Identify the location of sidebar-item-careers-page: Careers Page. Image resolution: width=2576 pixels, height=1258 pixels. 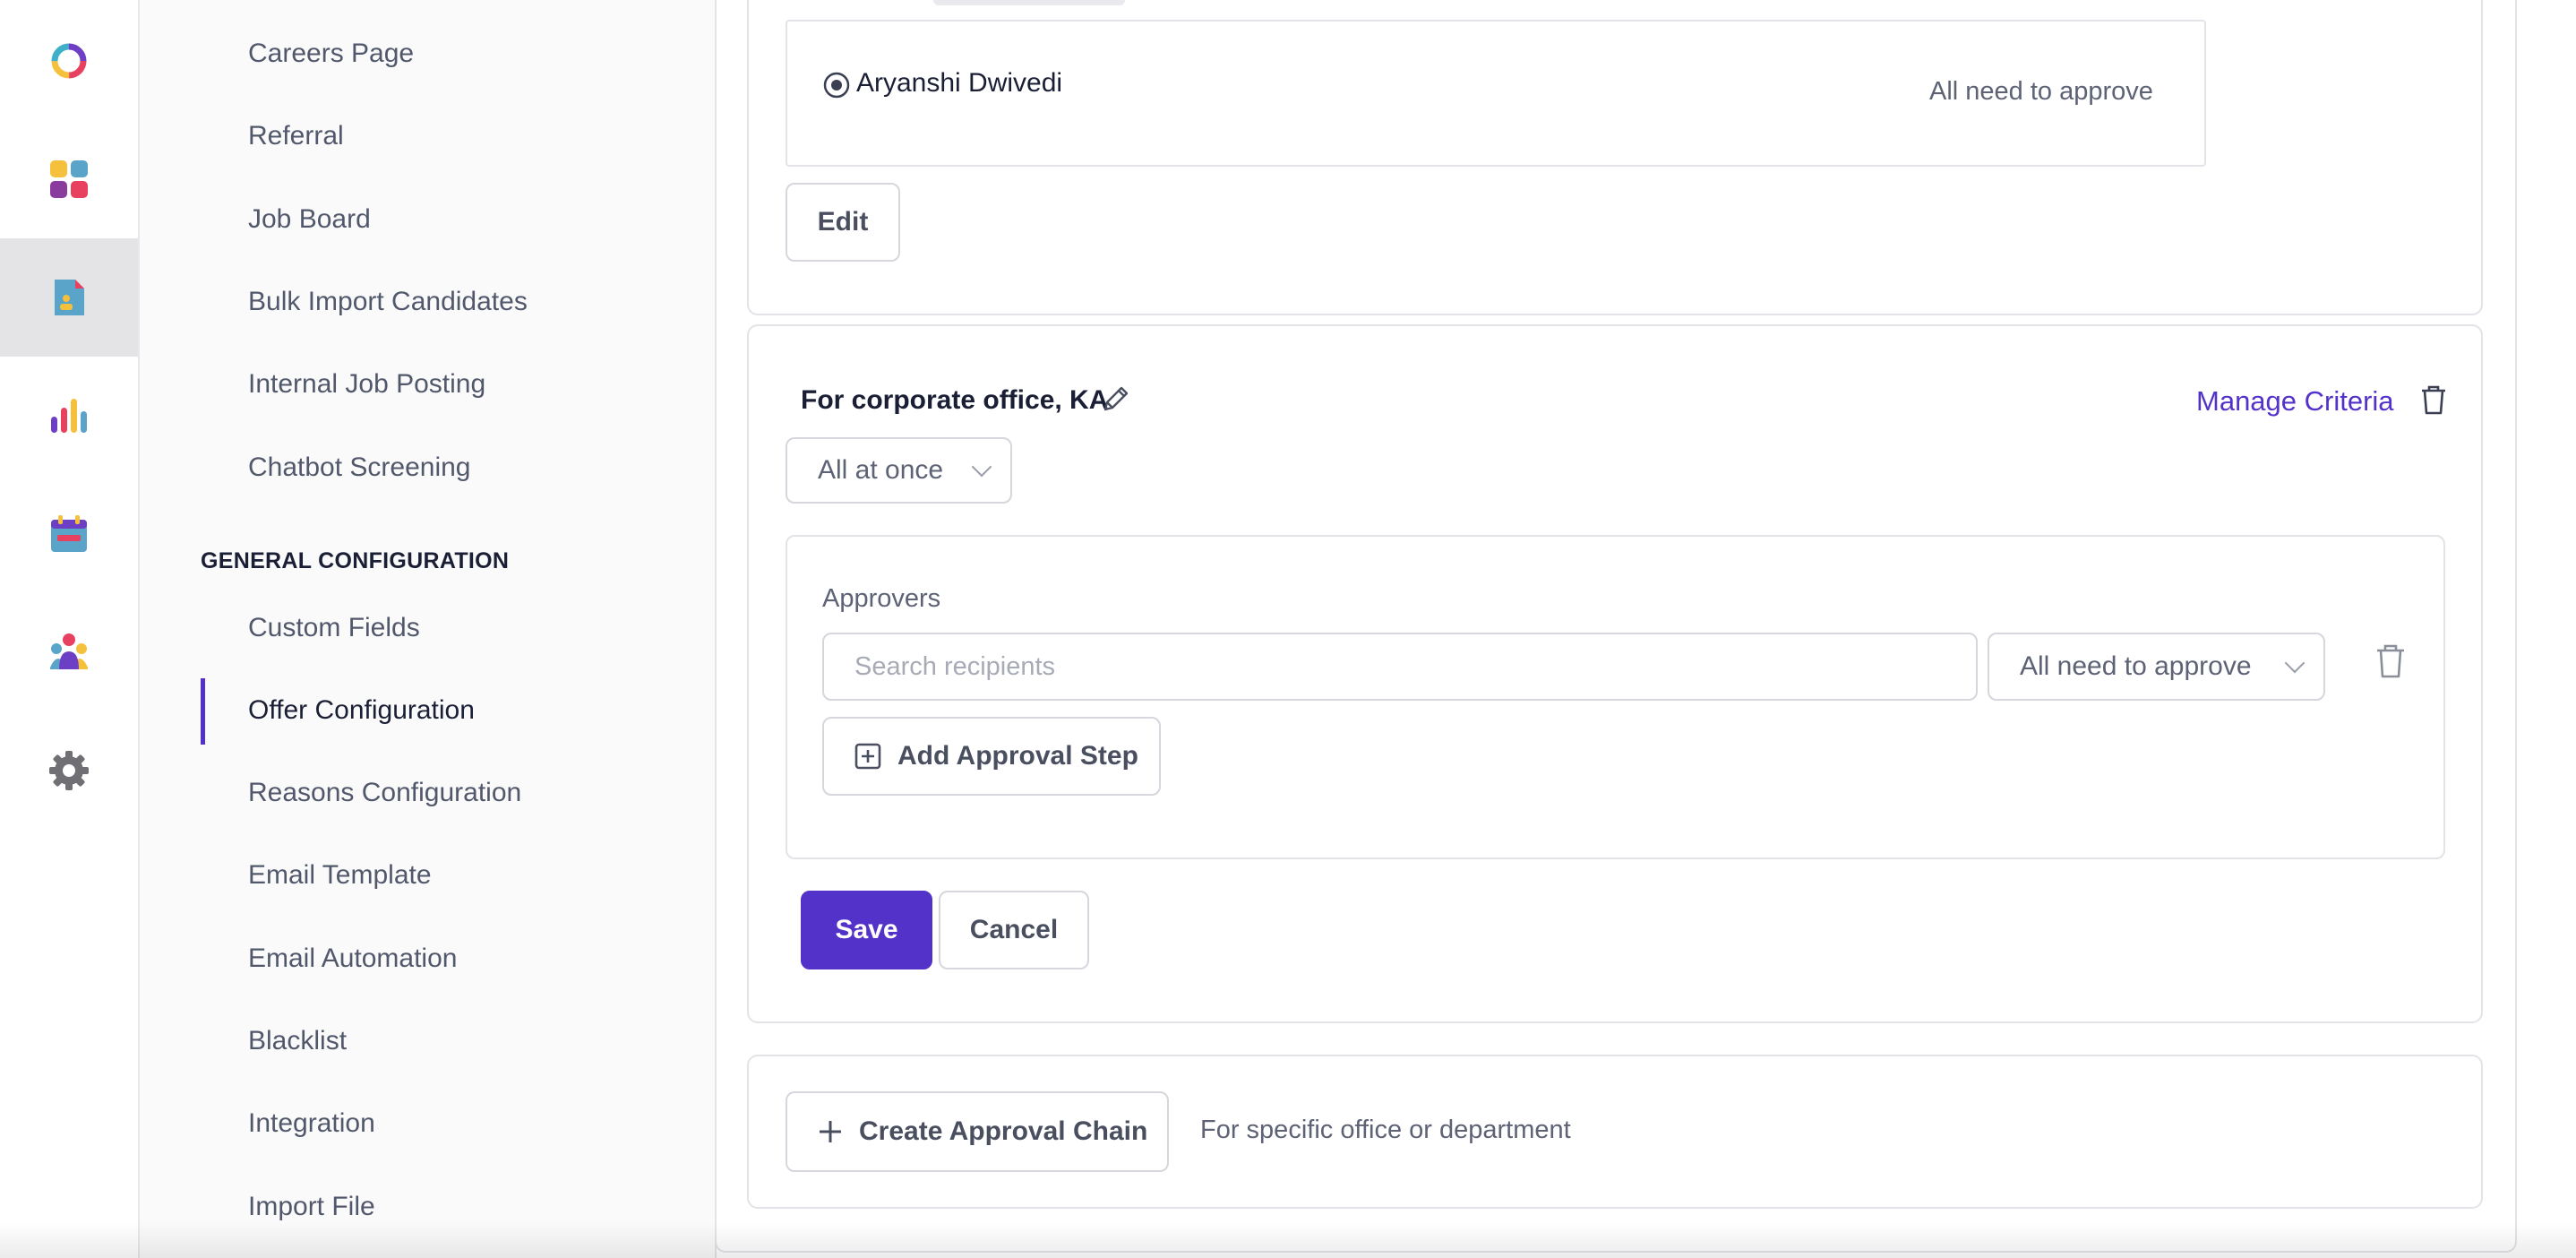
(331, 54).